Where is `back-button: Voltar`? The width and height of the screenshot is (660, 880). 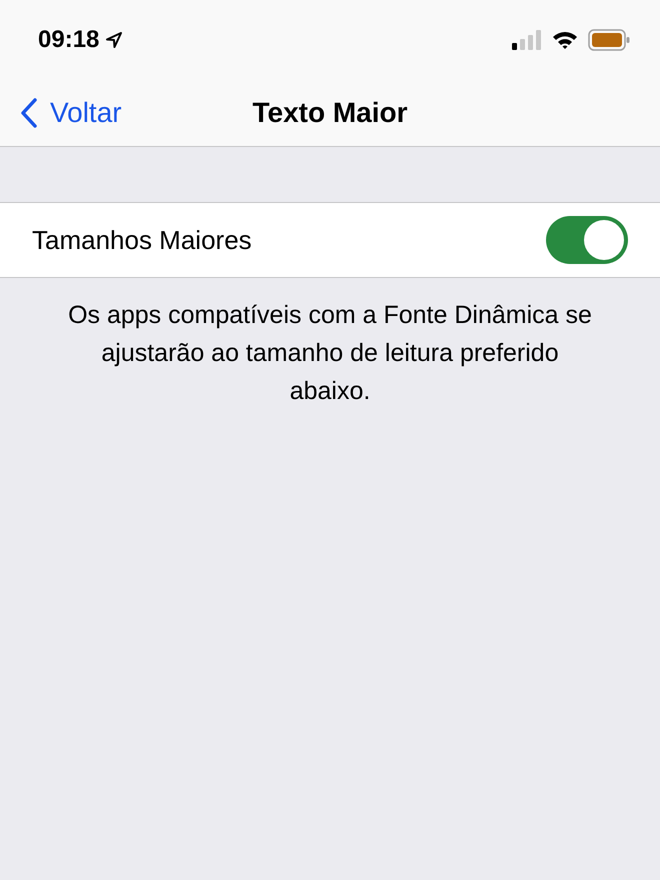 back-button: Voltar is located at coordinates (61, 113).